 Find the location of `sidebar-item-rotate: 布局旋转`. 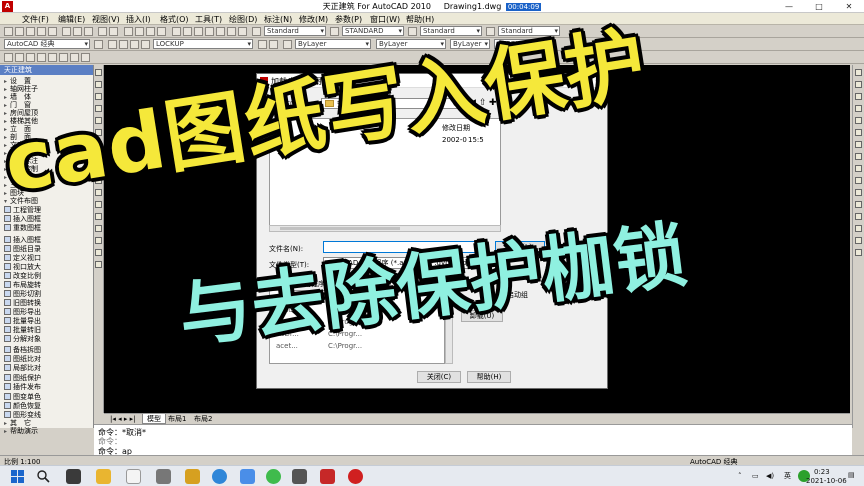

sidebar-item-rotate: 布局旋转 is located at coordinates (22, 285).